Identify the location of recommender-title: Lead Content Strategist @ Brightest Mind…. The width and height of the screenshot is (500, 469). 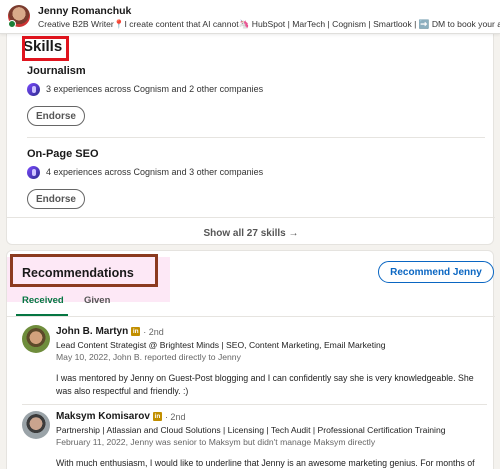
(221, 345).